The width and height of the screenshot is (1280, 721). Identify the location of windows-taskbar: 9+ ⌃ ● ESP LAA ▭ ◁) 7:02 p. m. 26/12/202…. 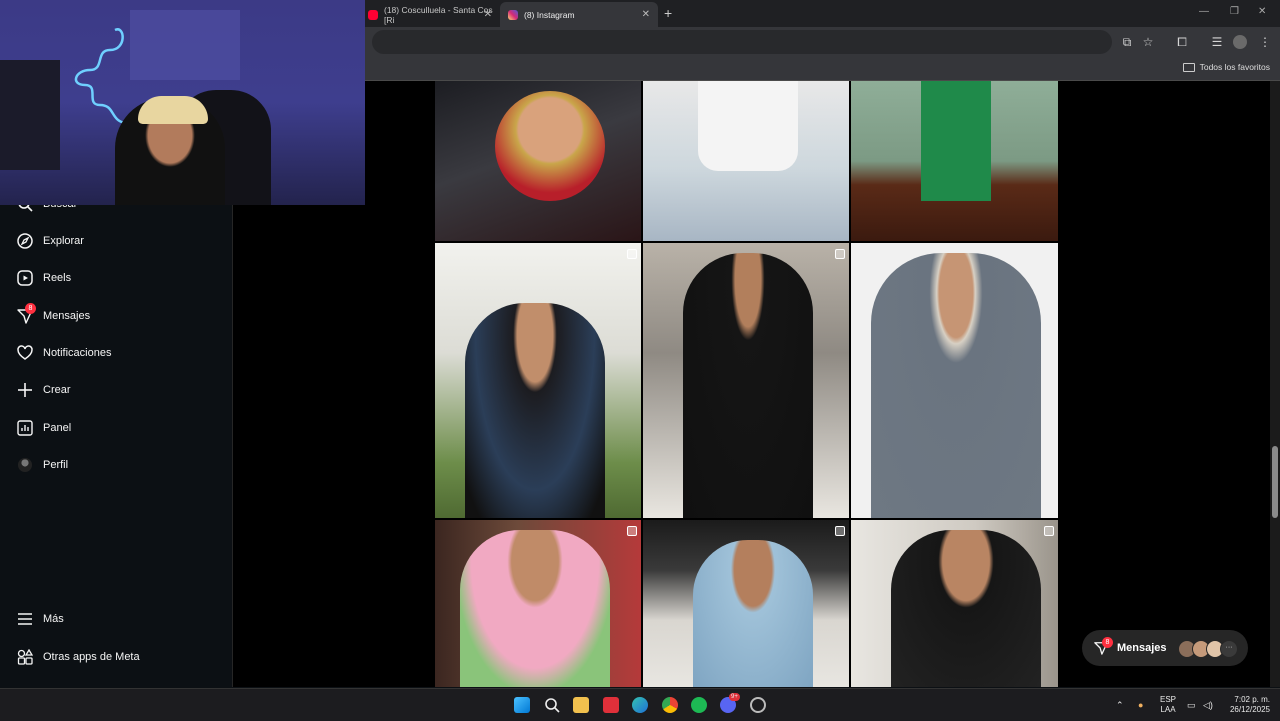
(640, 704).